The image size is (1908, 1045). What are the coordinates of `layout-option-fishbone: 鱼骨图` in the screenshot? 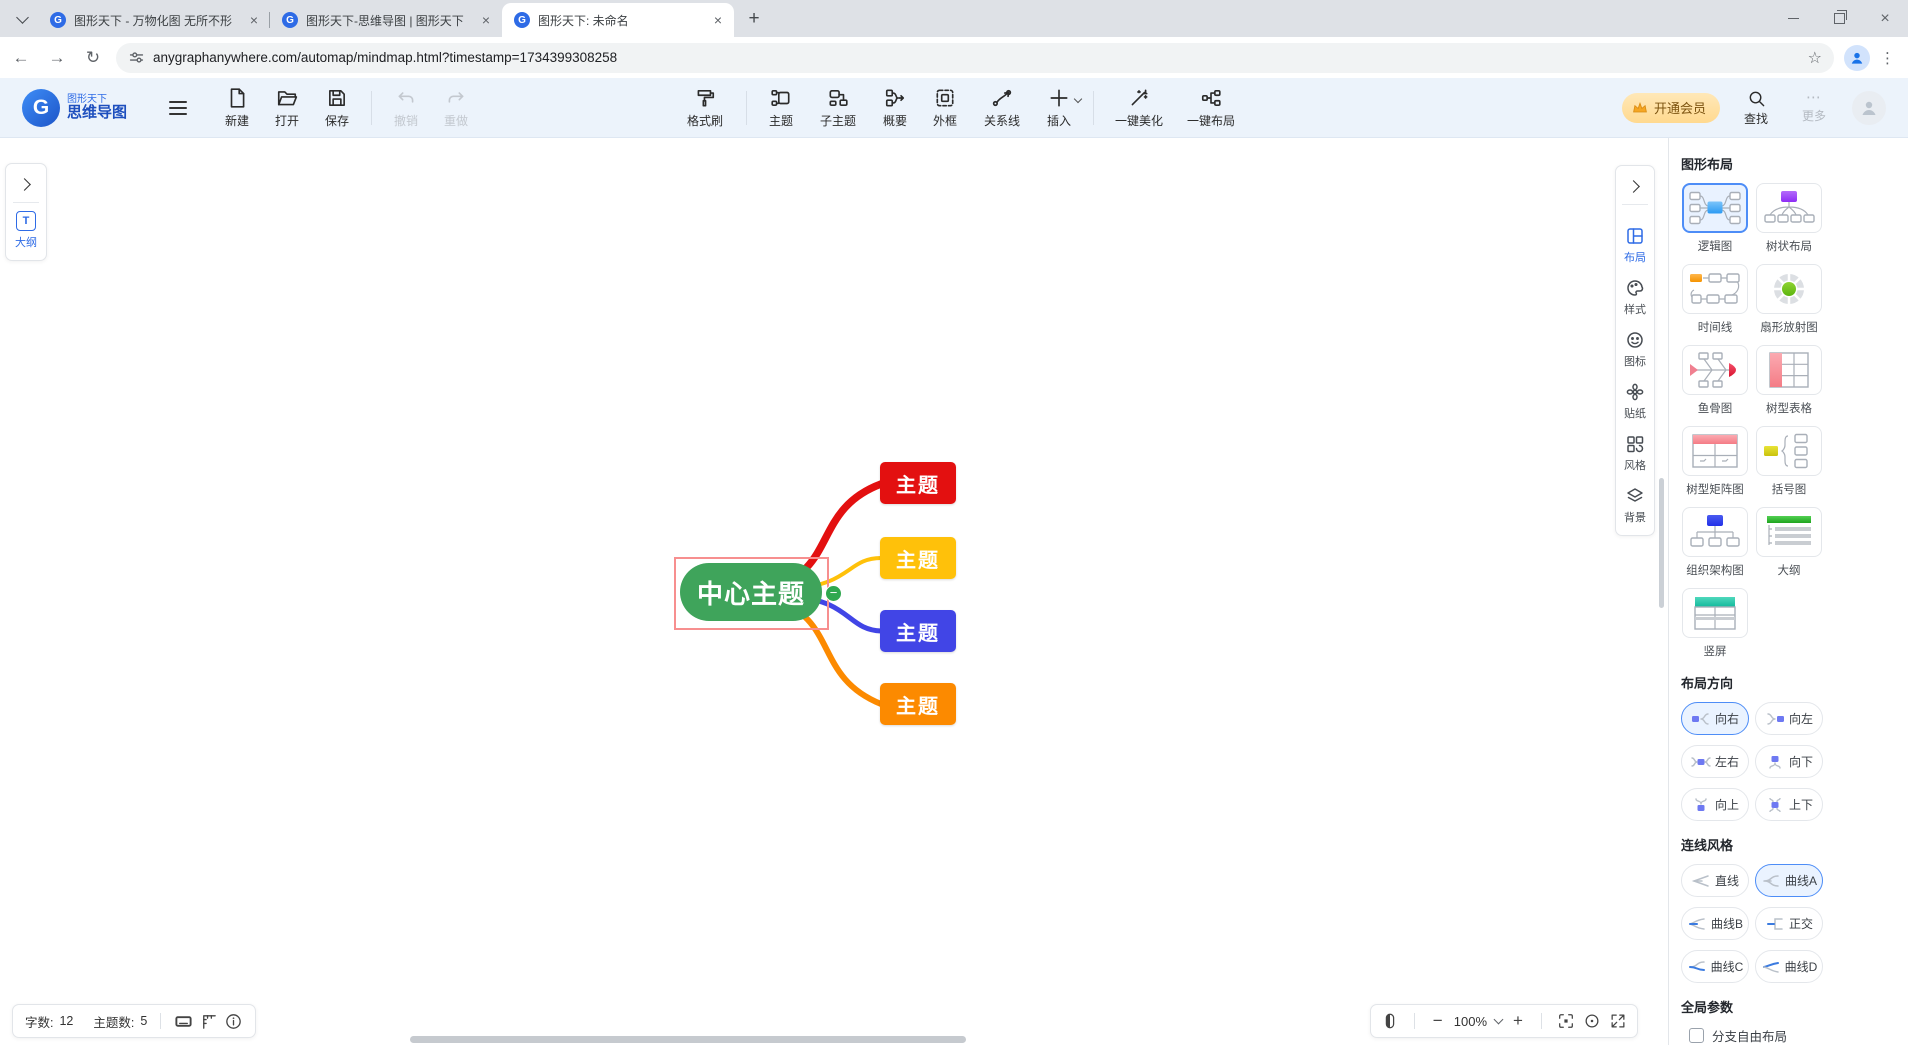 It's located at (1715, 380).